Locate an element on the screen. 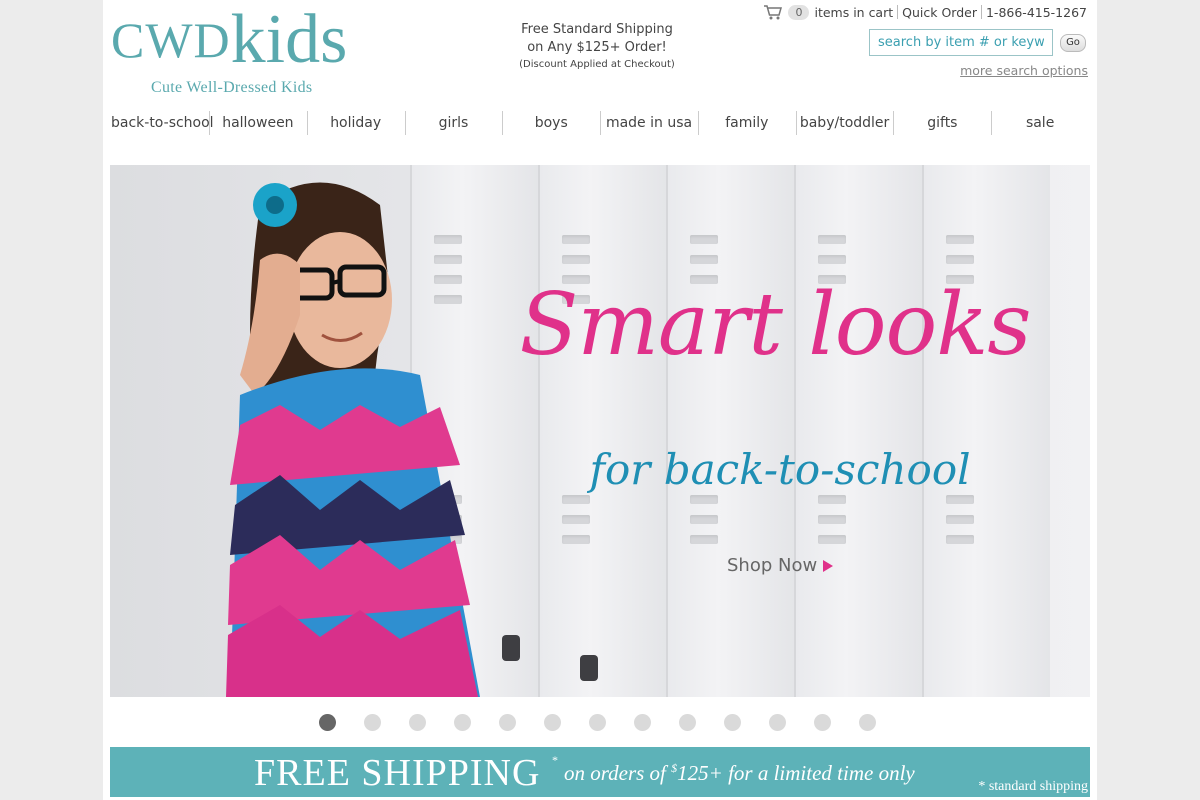 The image size is (1200, 800). search-input is located at coordinates (961, 42).